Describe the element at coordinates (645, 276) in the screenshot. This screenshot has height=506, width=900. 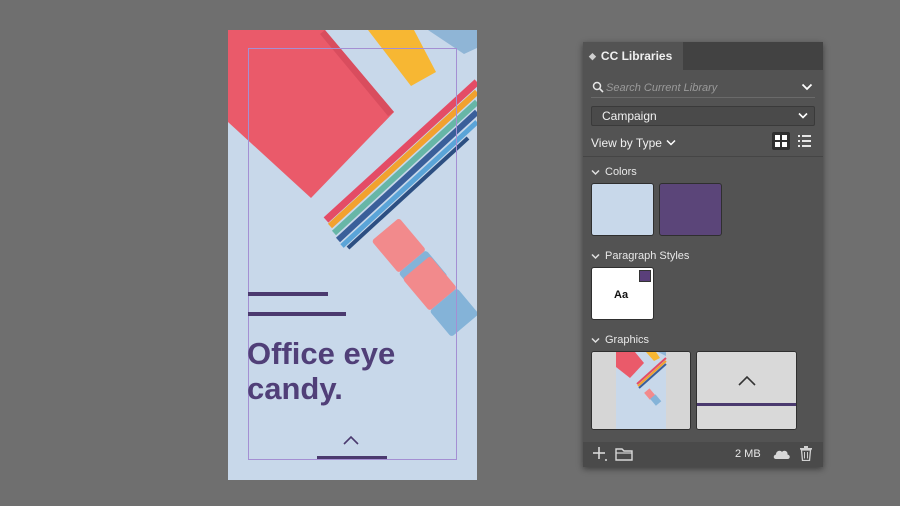
I see `paragraph-color-chip` at that location.